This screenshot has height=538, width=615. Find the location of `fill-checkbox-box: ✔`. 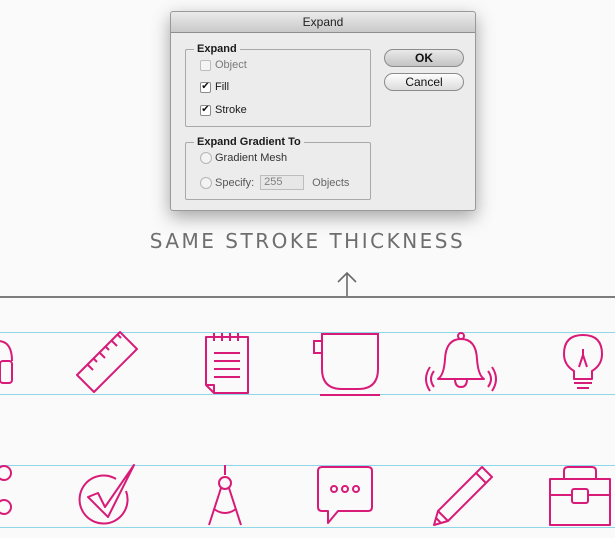

fill-checkbox-box: ✔ is located at coordinates (205, 87).